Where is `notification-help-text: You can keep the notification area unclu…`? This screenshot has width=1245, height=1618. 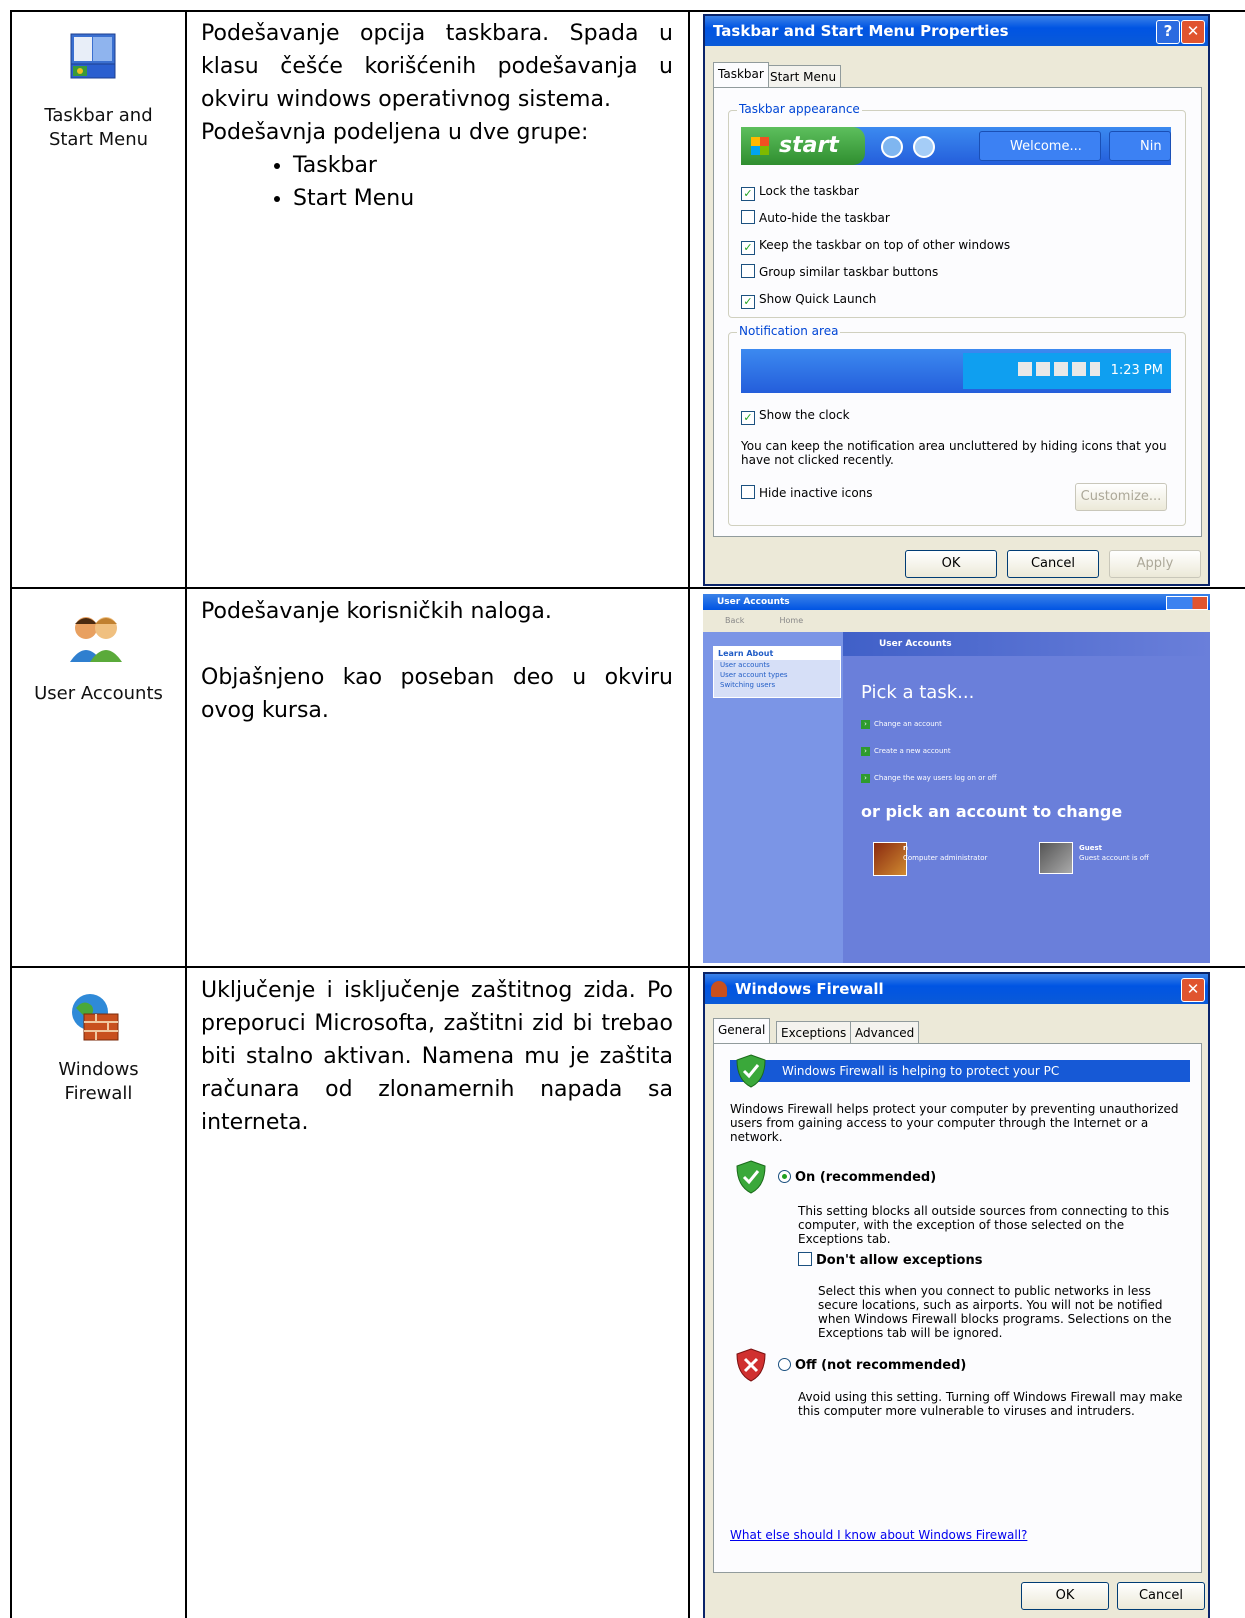
notification-help-text: You can keep the notification area unclu… is located at coordinates (954, 453).